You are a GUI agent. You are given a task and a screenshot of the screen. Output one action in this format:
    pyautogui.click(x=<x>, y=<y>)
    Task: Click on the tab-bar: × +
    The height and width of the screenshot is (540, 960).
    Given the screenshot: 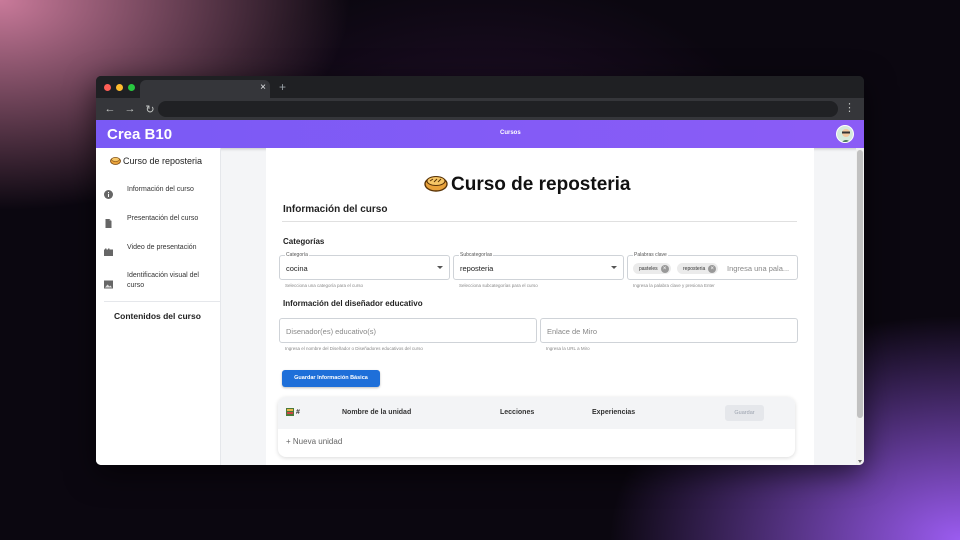 What is the action you would take?
    pyautogui.click(x=480, y=87)
    